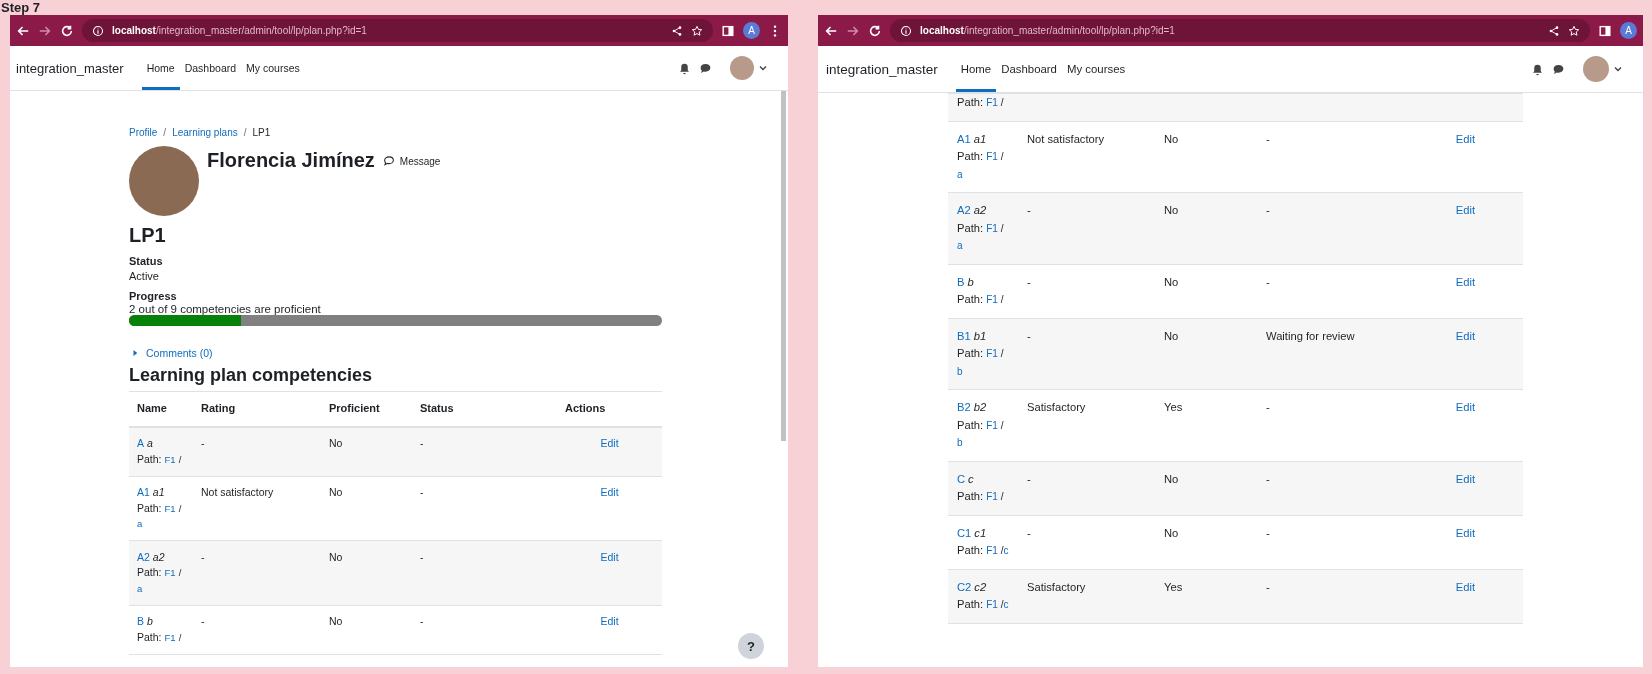 The height and width of the screenshot is (674, 1652). What do you see at coordinates (160, 68) in the screenshot?
I see `nav-link: Home` at bounding box center [160, 68].